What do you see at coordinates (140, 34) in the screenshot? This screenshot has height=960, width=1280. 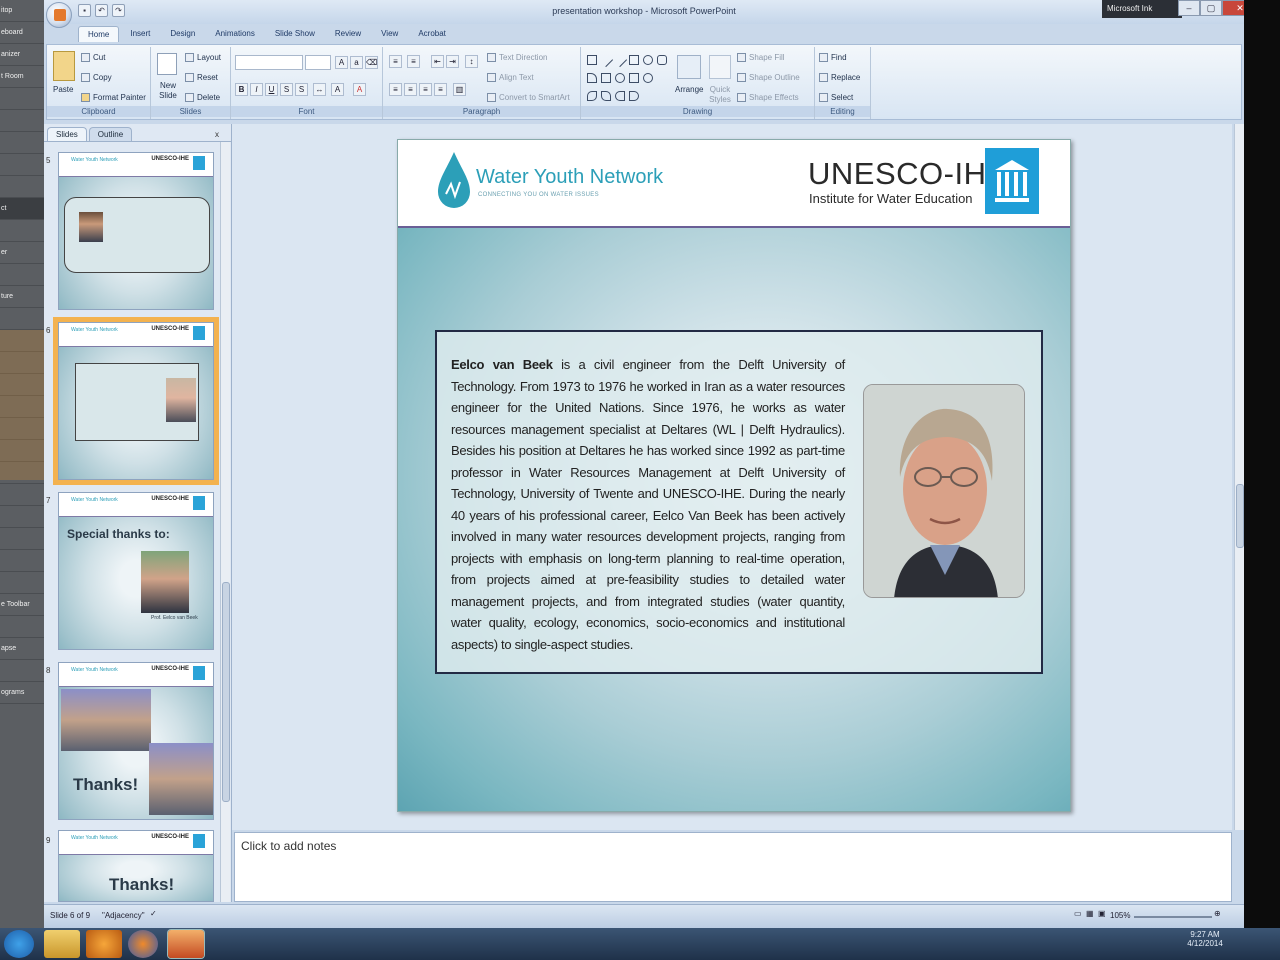 I see `tab-insert: Insert` at bounding box center [140, 34].